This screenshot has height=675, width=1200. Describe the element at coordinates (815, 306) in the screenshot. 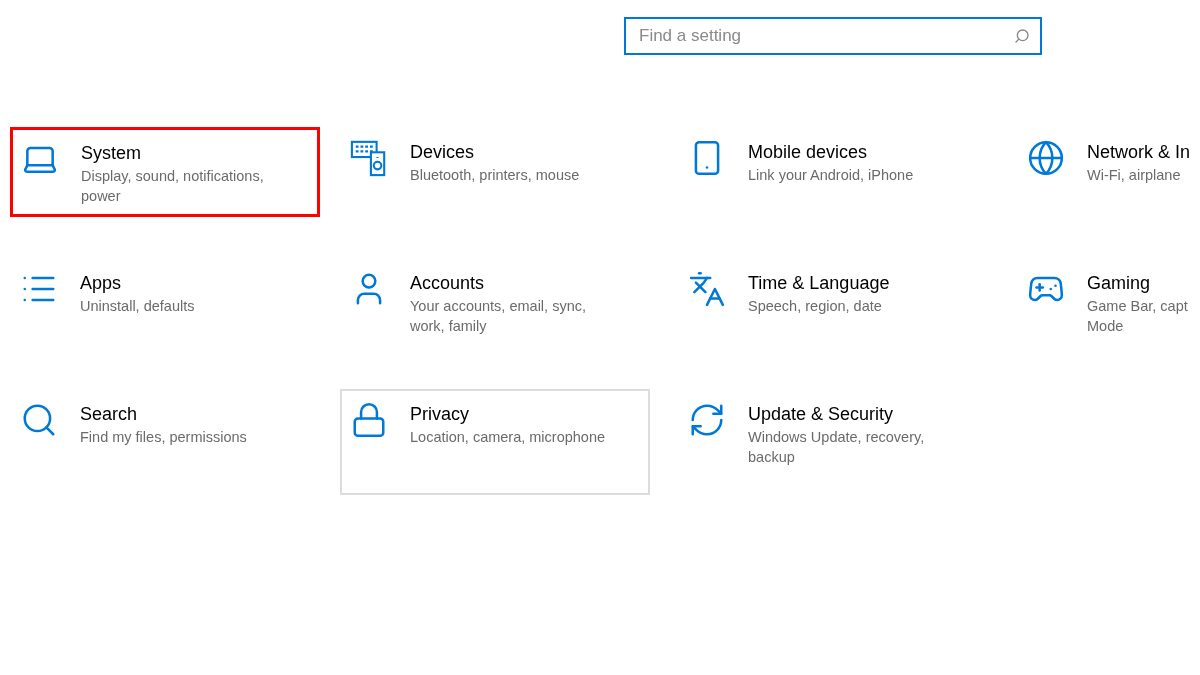

I see `tile-description: Speech, region, date` at that location.